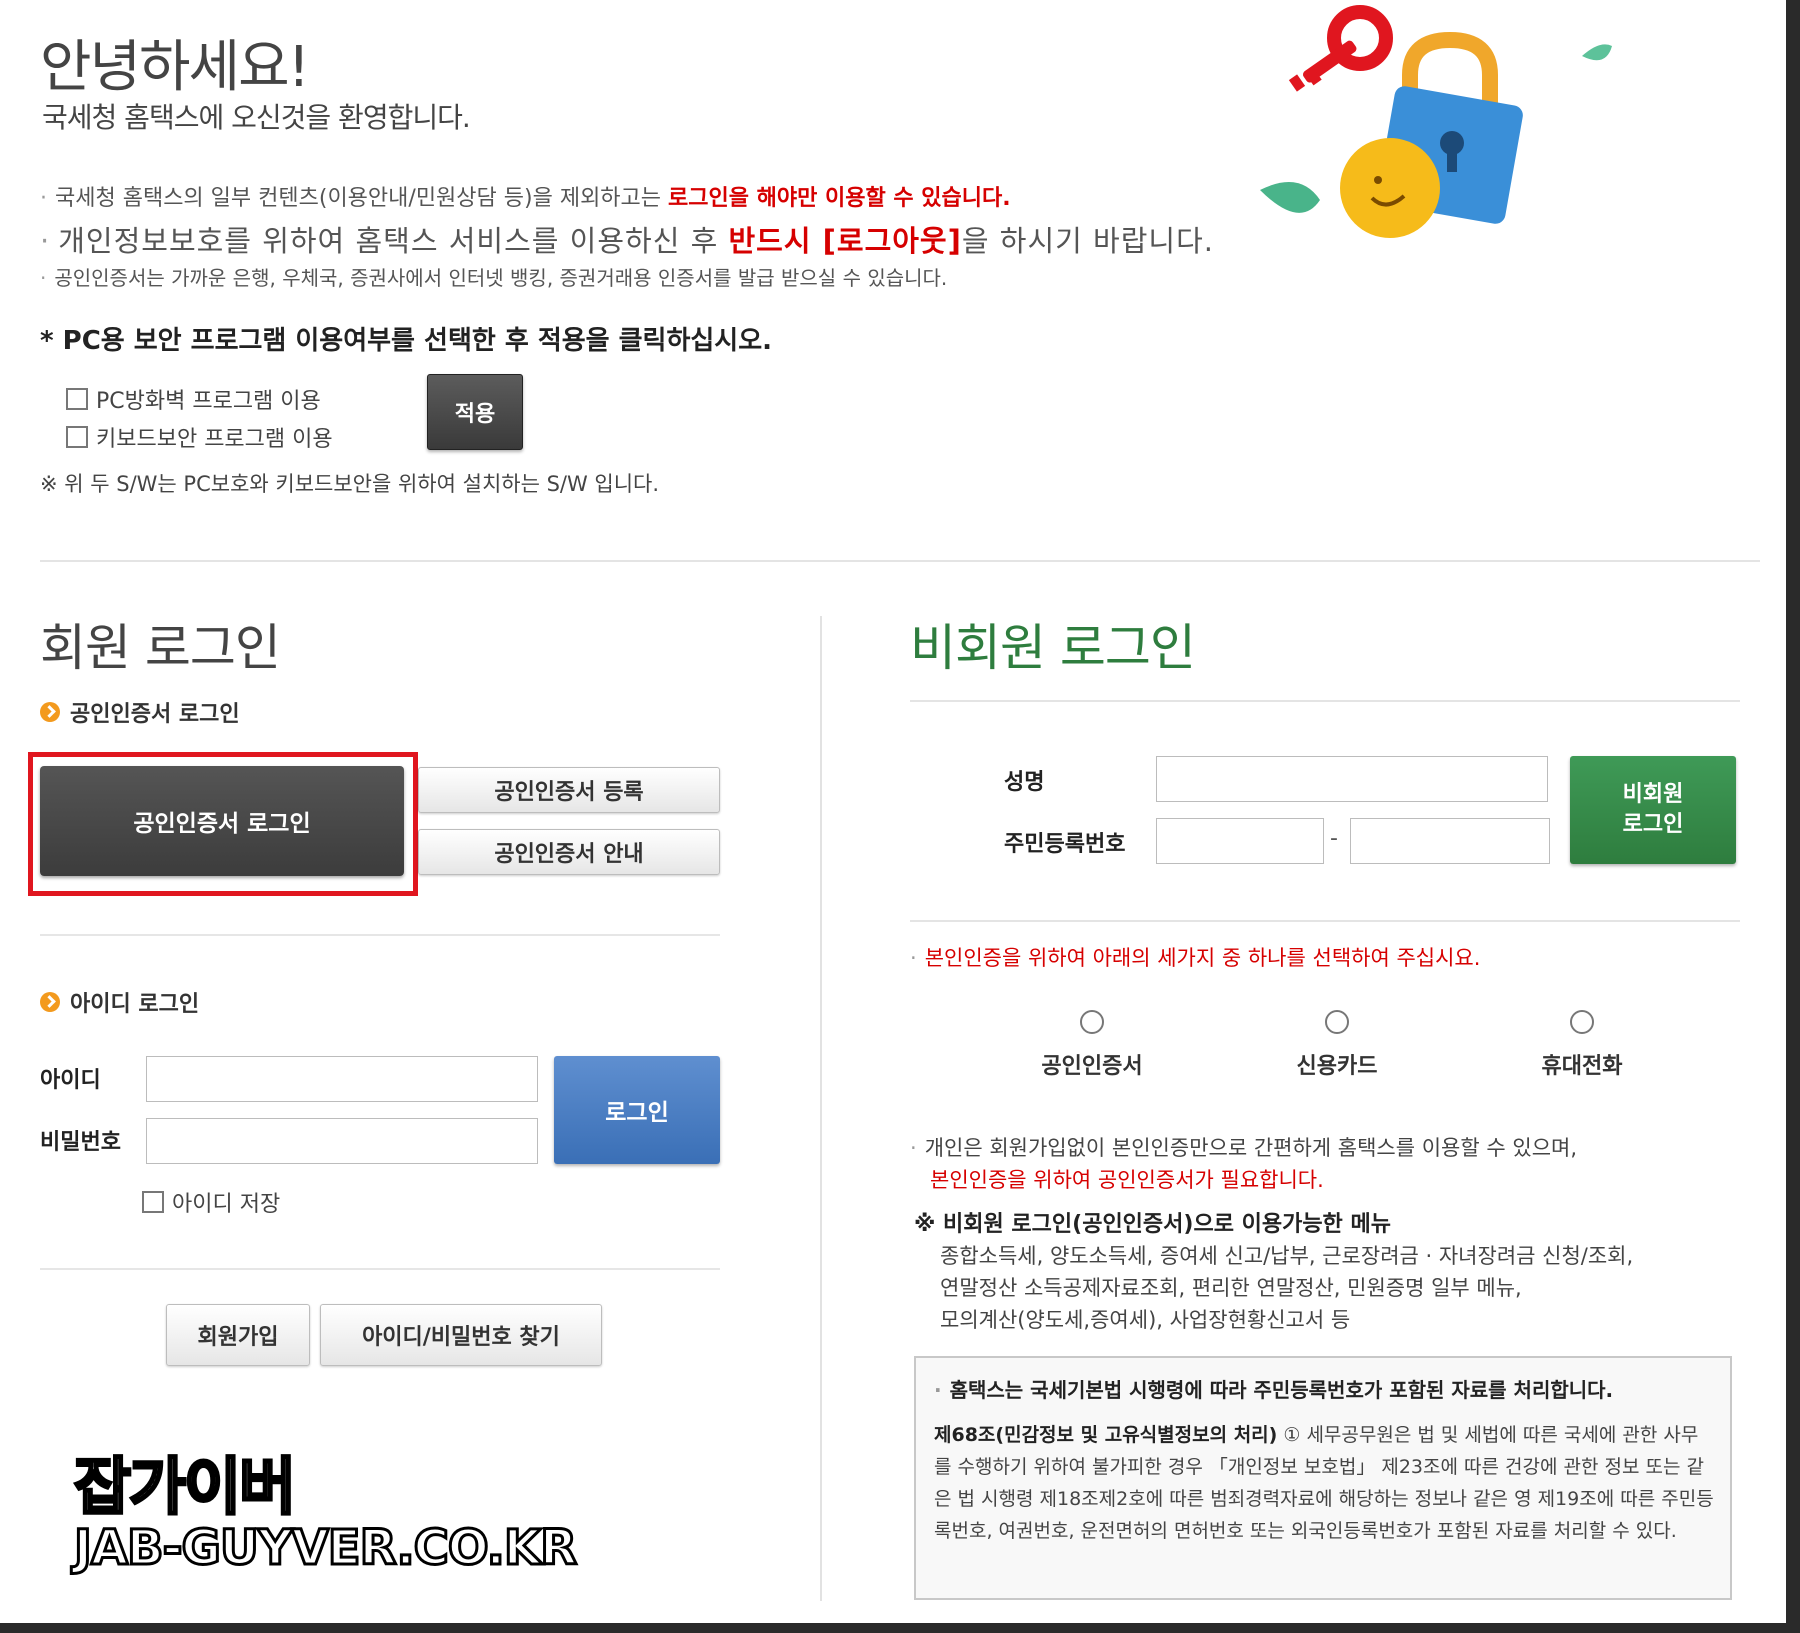 The image size is (1800, 1633). What do you see at coordinates (1231, 1288) in the screenshot?
I see `guest-menu-line: 연말정산 소득공제자료조회, 편리한 연말정산, 민원증명 일부 메뉴,` at bounding box center [1231, 1288].